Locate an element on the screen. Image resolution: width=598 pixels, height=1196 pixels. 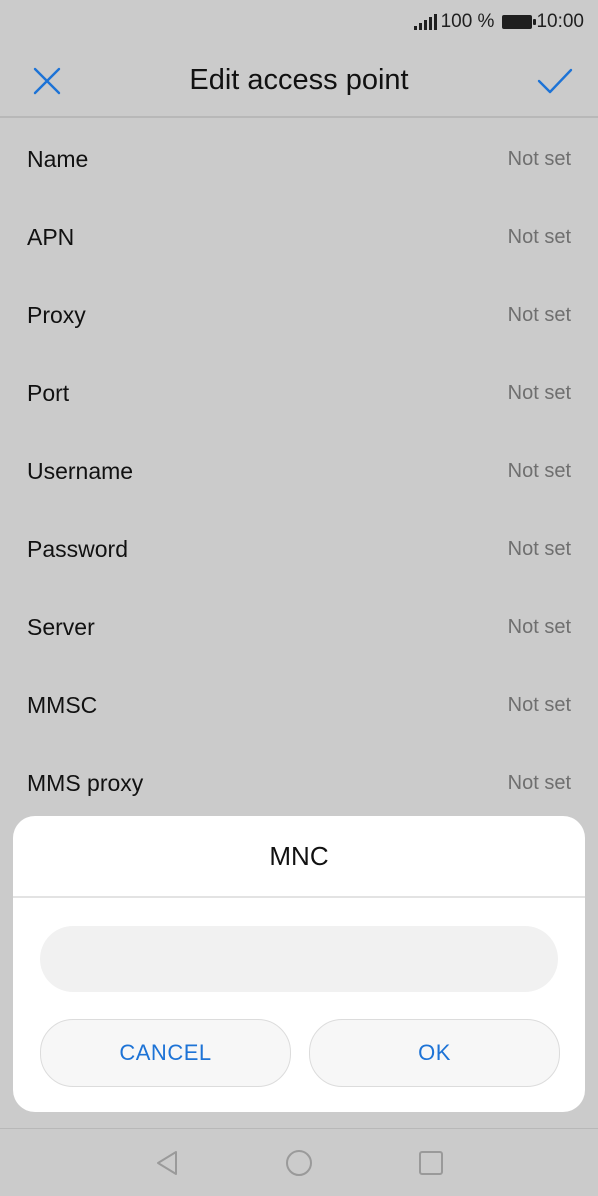
setting-label: Name is located at coordinates (58, 158).